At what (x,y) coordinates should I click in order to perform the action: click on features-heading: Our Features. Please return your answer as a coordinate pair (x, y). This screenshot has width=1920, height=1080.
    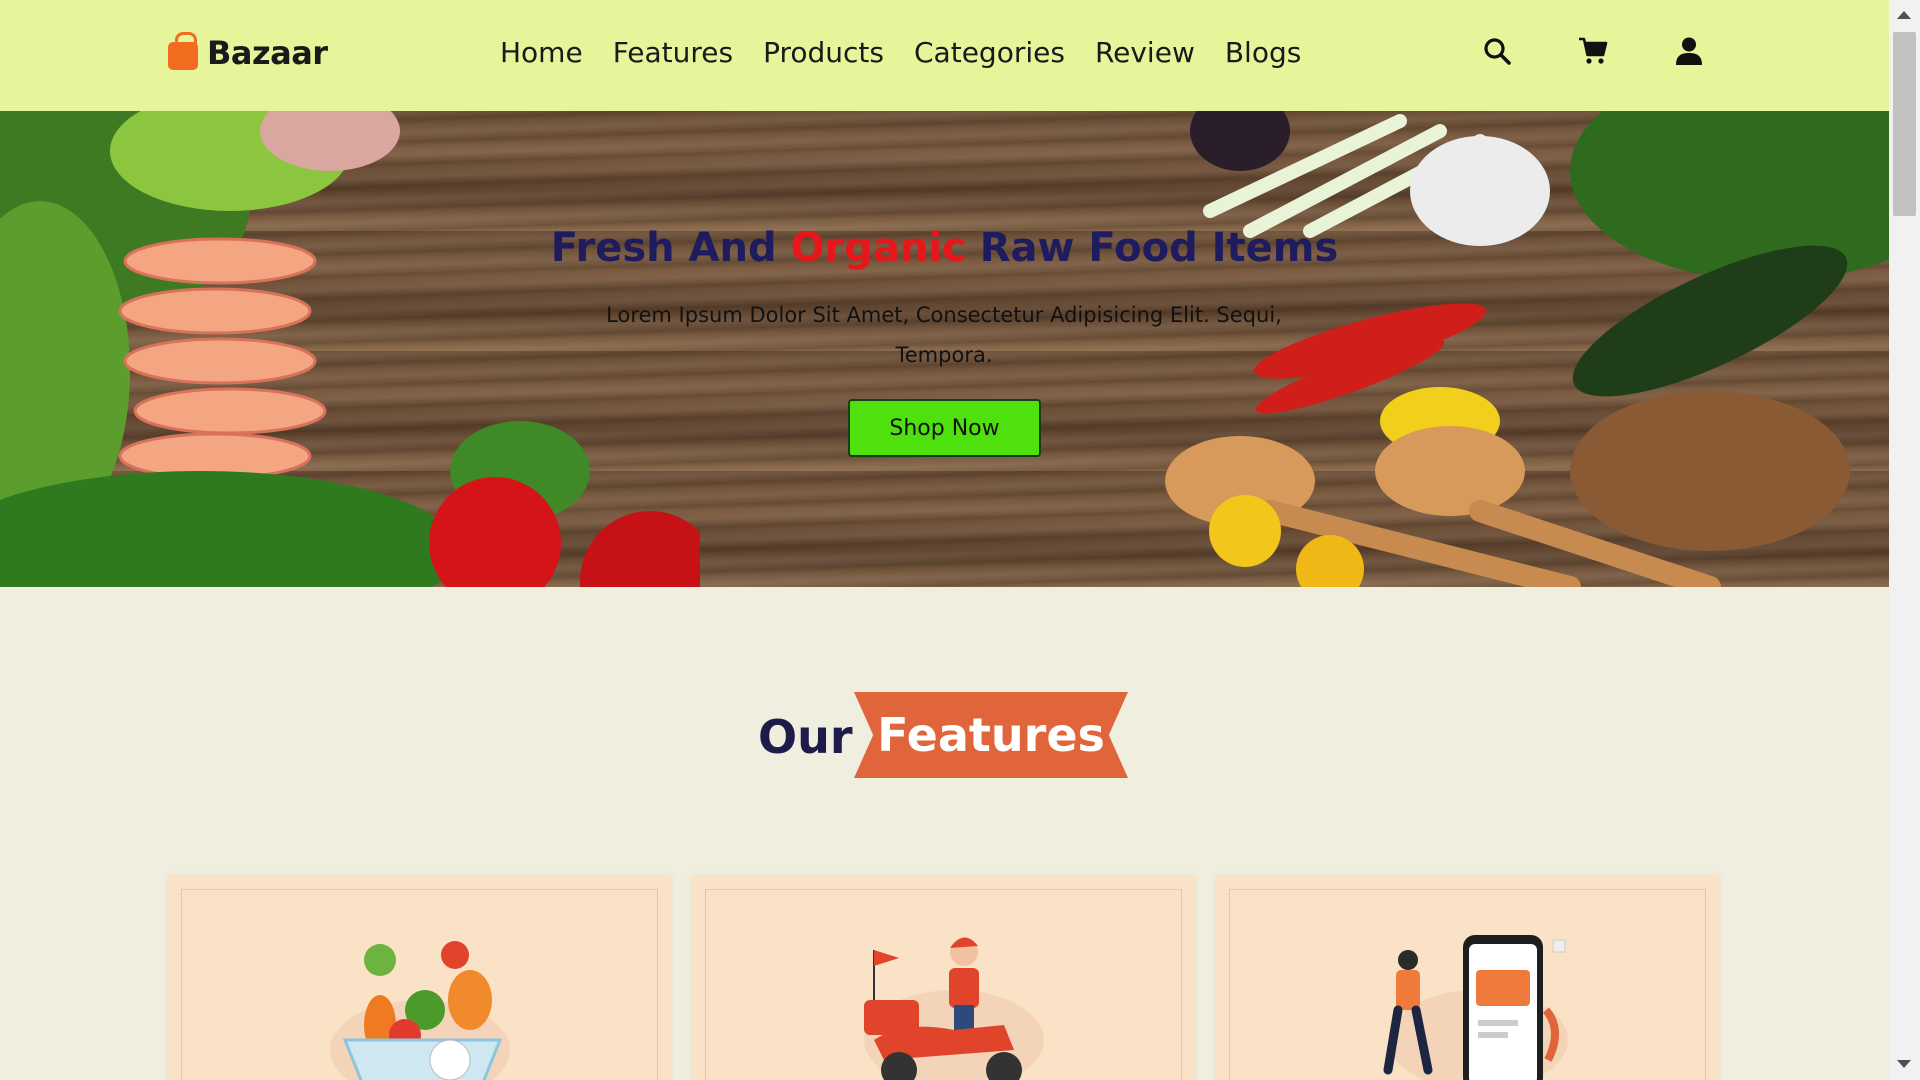
    Looking at the image, I should click on (944, 736).